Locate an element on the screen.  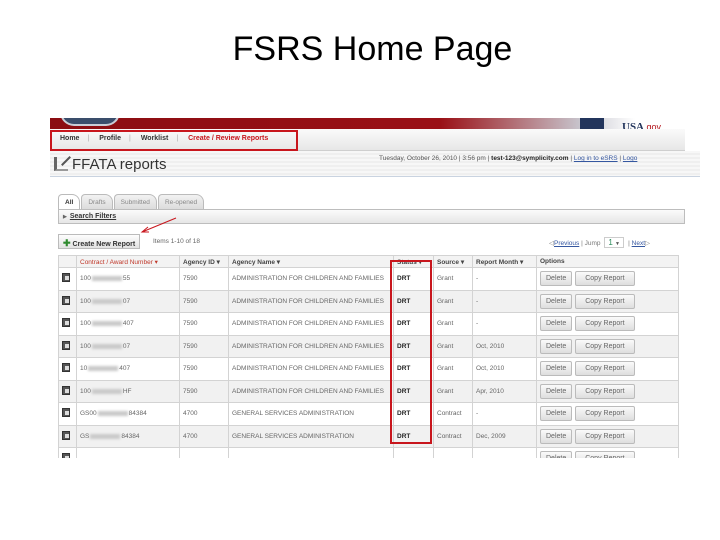
report-month: Apr, 2010 is located at coordinates (504, 391).